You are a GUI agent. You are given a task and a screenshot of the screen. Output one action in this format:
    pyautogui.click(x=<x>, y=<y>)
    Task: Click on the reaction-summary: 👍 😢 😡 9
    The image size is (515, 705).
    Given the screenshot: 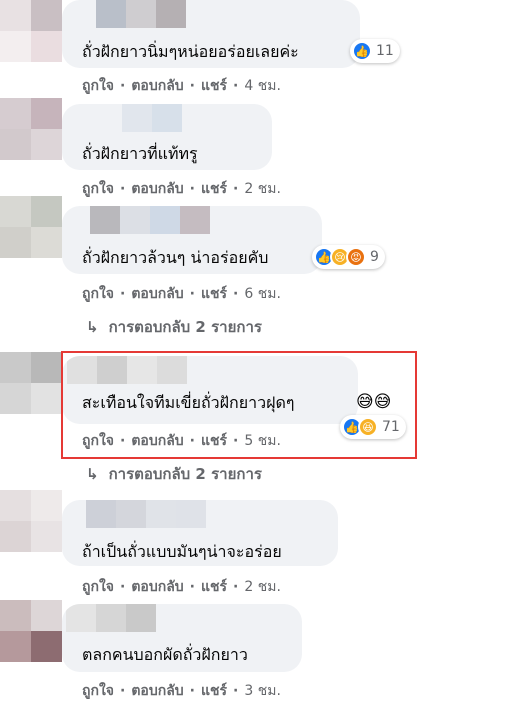 What is the action you would take?
    pyautogui.click(x=348, y=257)
    